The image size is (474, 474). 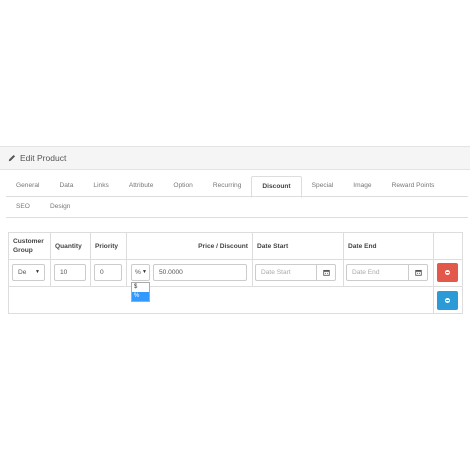 What do you see at coordinates (28, 241) in the screenshot?
I see `header-customer-line1: Customer` at bounding box center [28, 241].